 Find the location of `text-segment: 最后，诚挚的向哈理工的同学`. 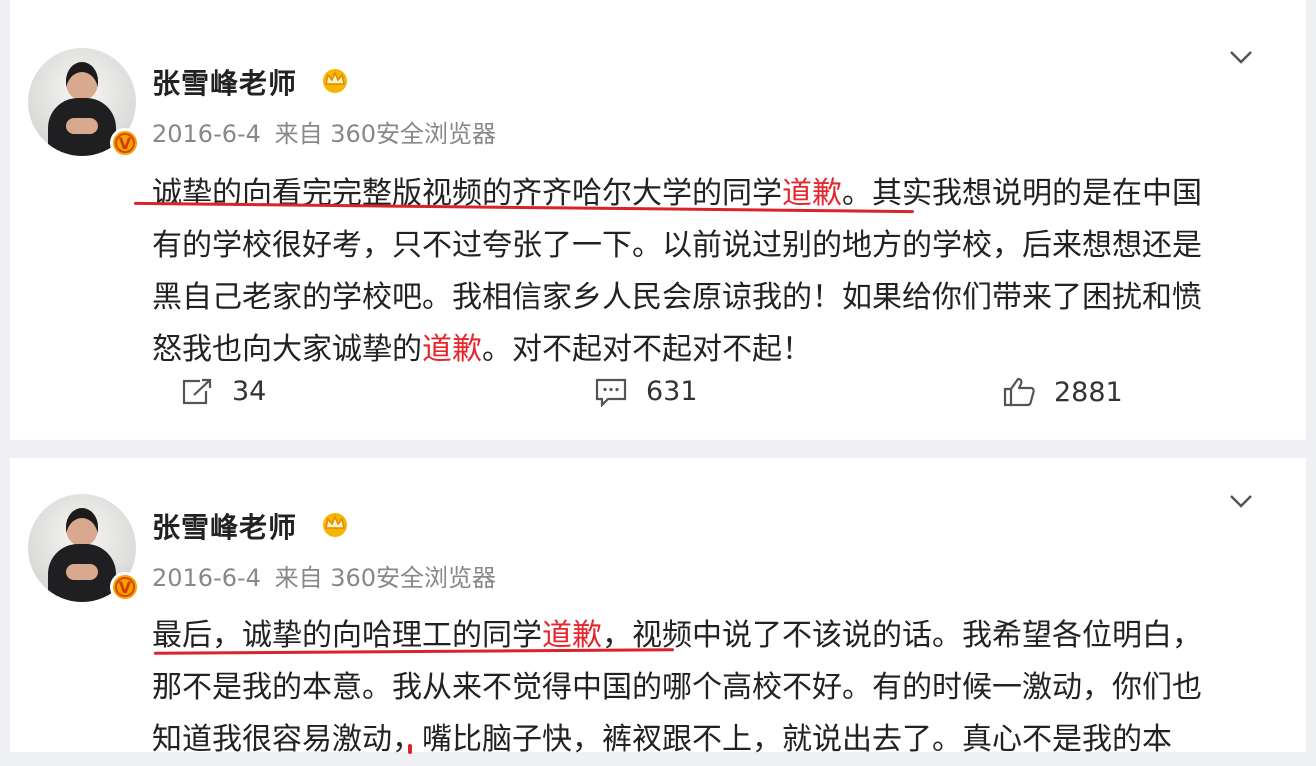

text-segment: 最后，诚挚的向哈理工的同学 is located at coordinates (347, 635).